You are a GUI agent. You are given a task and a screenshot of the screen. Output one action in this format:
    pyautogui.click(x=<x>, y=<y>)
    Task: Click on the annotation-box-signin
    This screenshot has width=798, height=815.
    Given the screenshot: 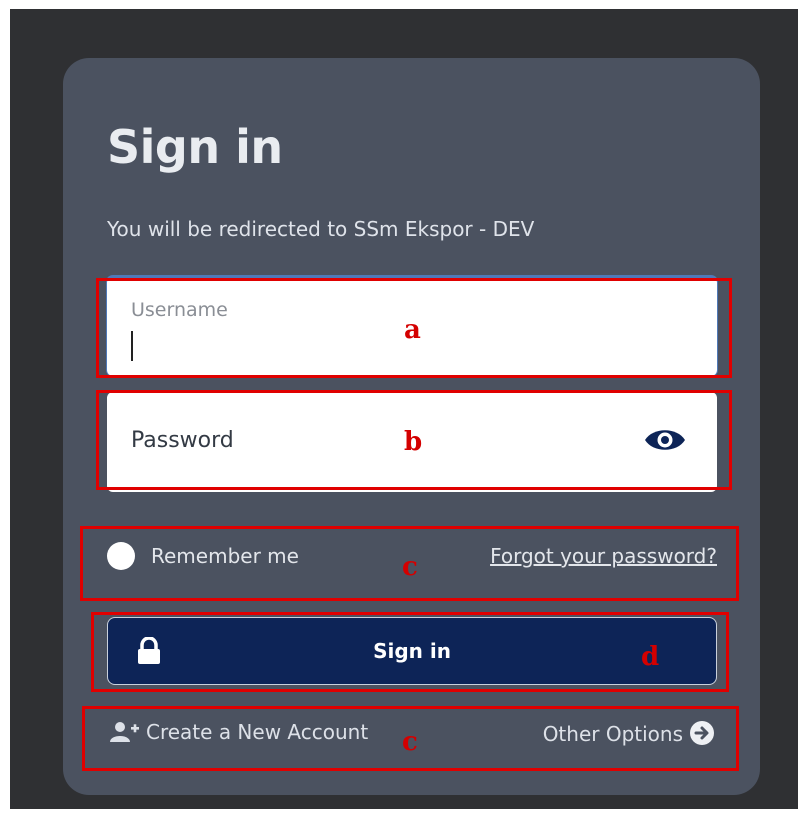 What is the action you would take?
    pyautogui.click(x=410, y=652)
    